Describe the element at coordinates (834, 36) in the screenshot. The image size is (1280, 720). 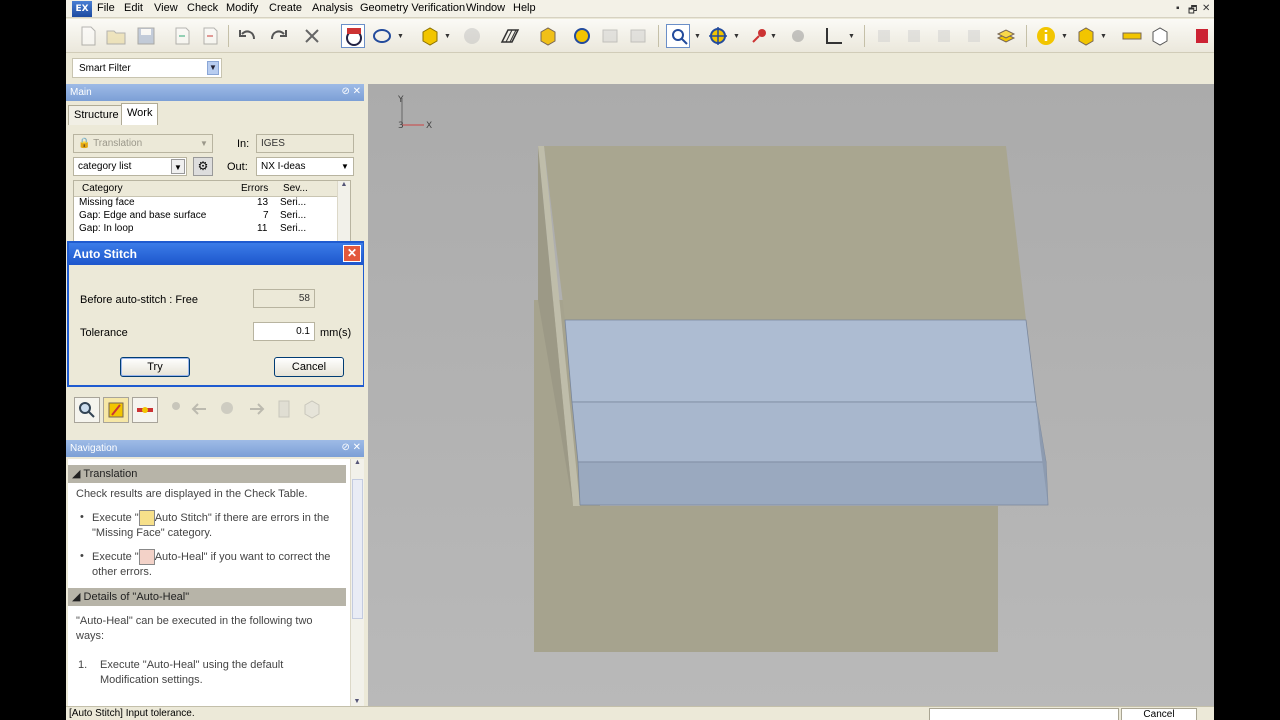
I see `axes-icon` at that location.